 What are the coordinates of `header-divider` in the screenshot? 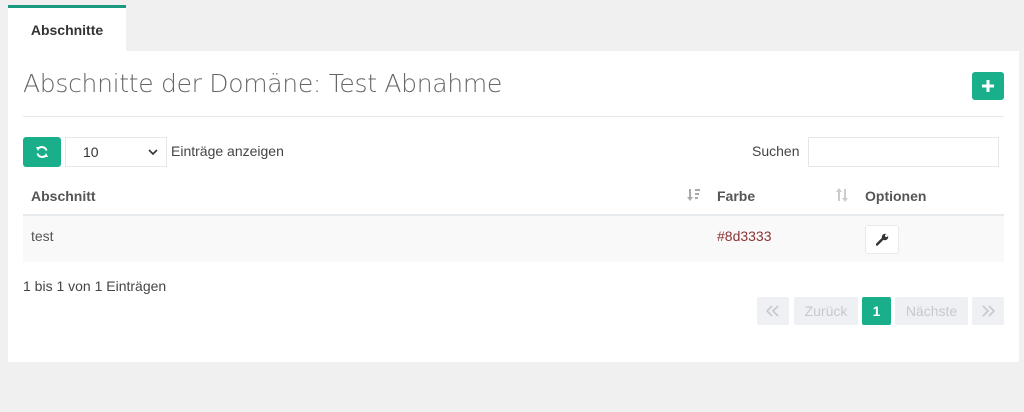 It's located at (513, 116).